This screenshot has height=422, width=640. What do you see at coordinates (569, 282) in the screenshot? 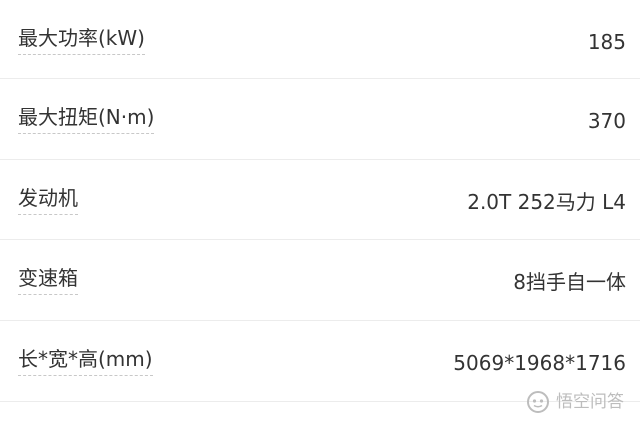
I see `spec-value-transmission: 8挡手自一体` at bounding box center [569, 282].